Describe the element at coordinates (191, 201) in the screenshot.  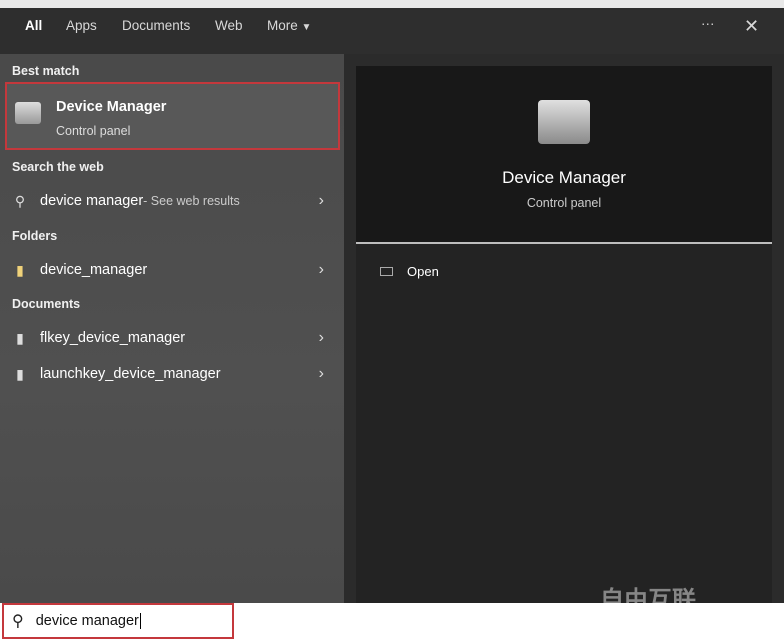
I see `web-suffix: - See web results` at that location.